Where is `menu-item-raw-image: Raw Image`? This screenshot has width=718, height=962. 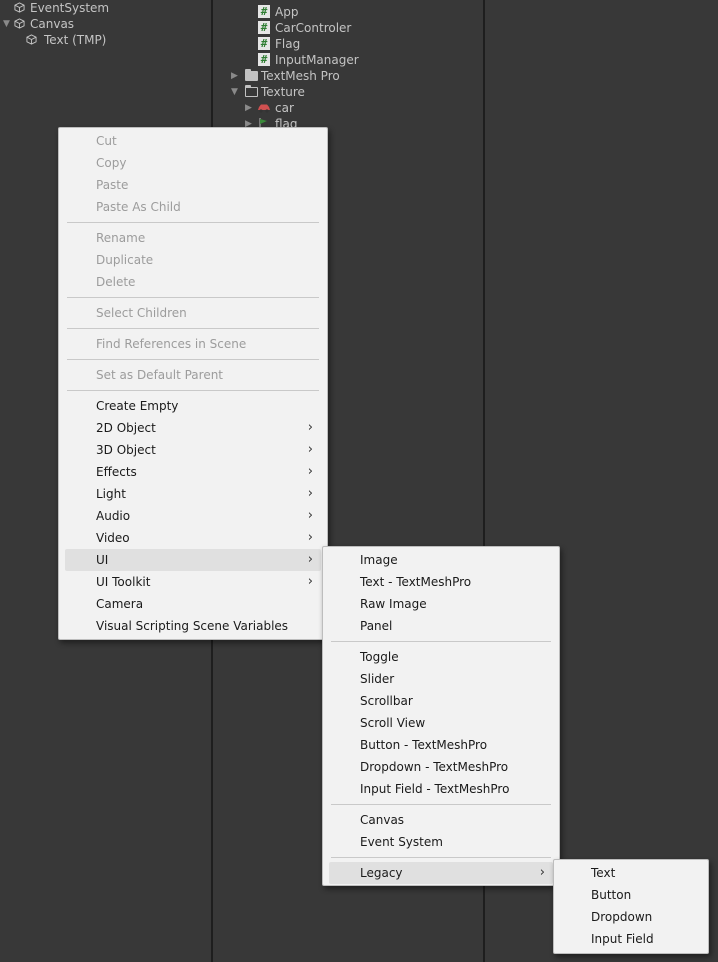
menu-item-raw-image: Raw Image is located at coordinates (441, 604).